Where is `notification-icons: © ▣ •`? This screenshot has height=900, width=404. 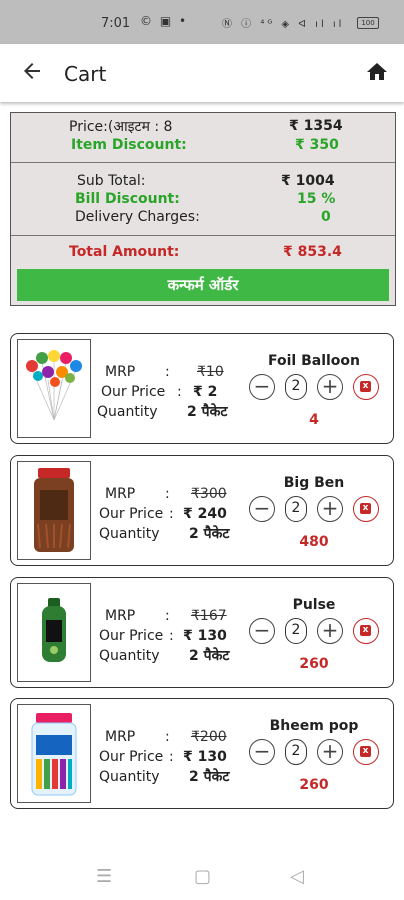 notification-icons: © ▣ • is located at coordinates (164, 21).